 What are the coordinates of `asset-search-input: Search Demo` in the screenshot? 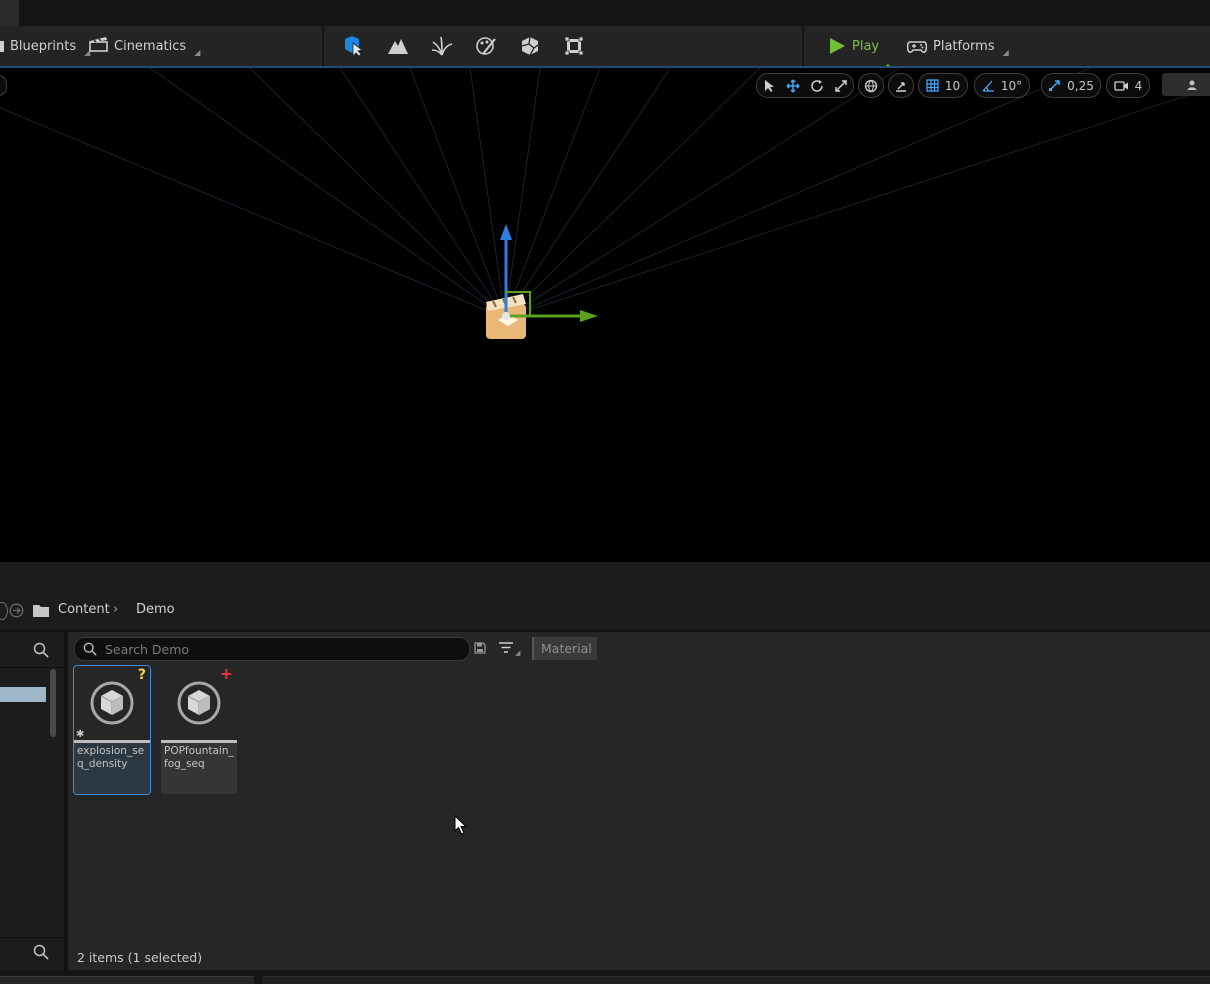 It's located at (272, 649).